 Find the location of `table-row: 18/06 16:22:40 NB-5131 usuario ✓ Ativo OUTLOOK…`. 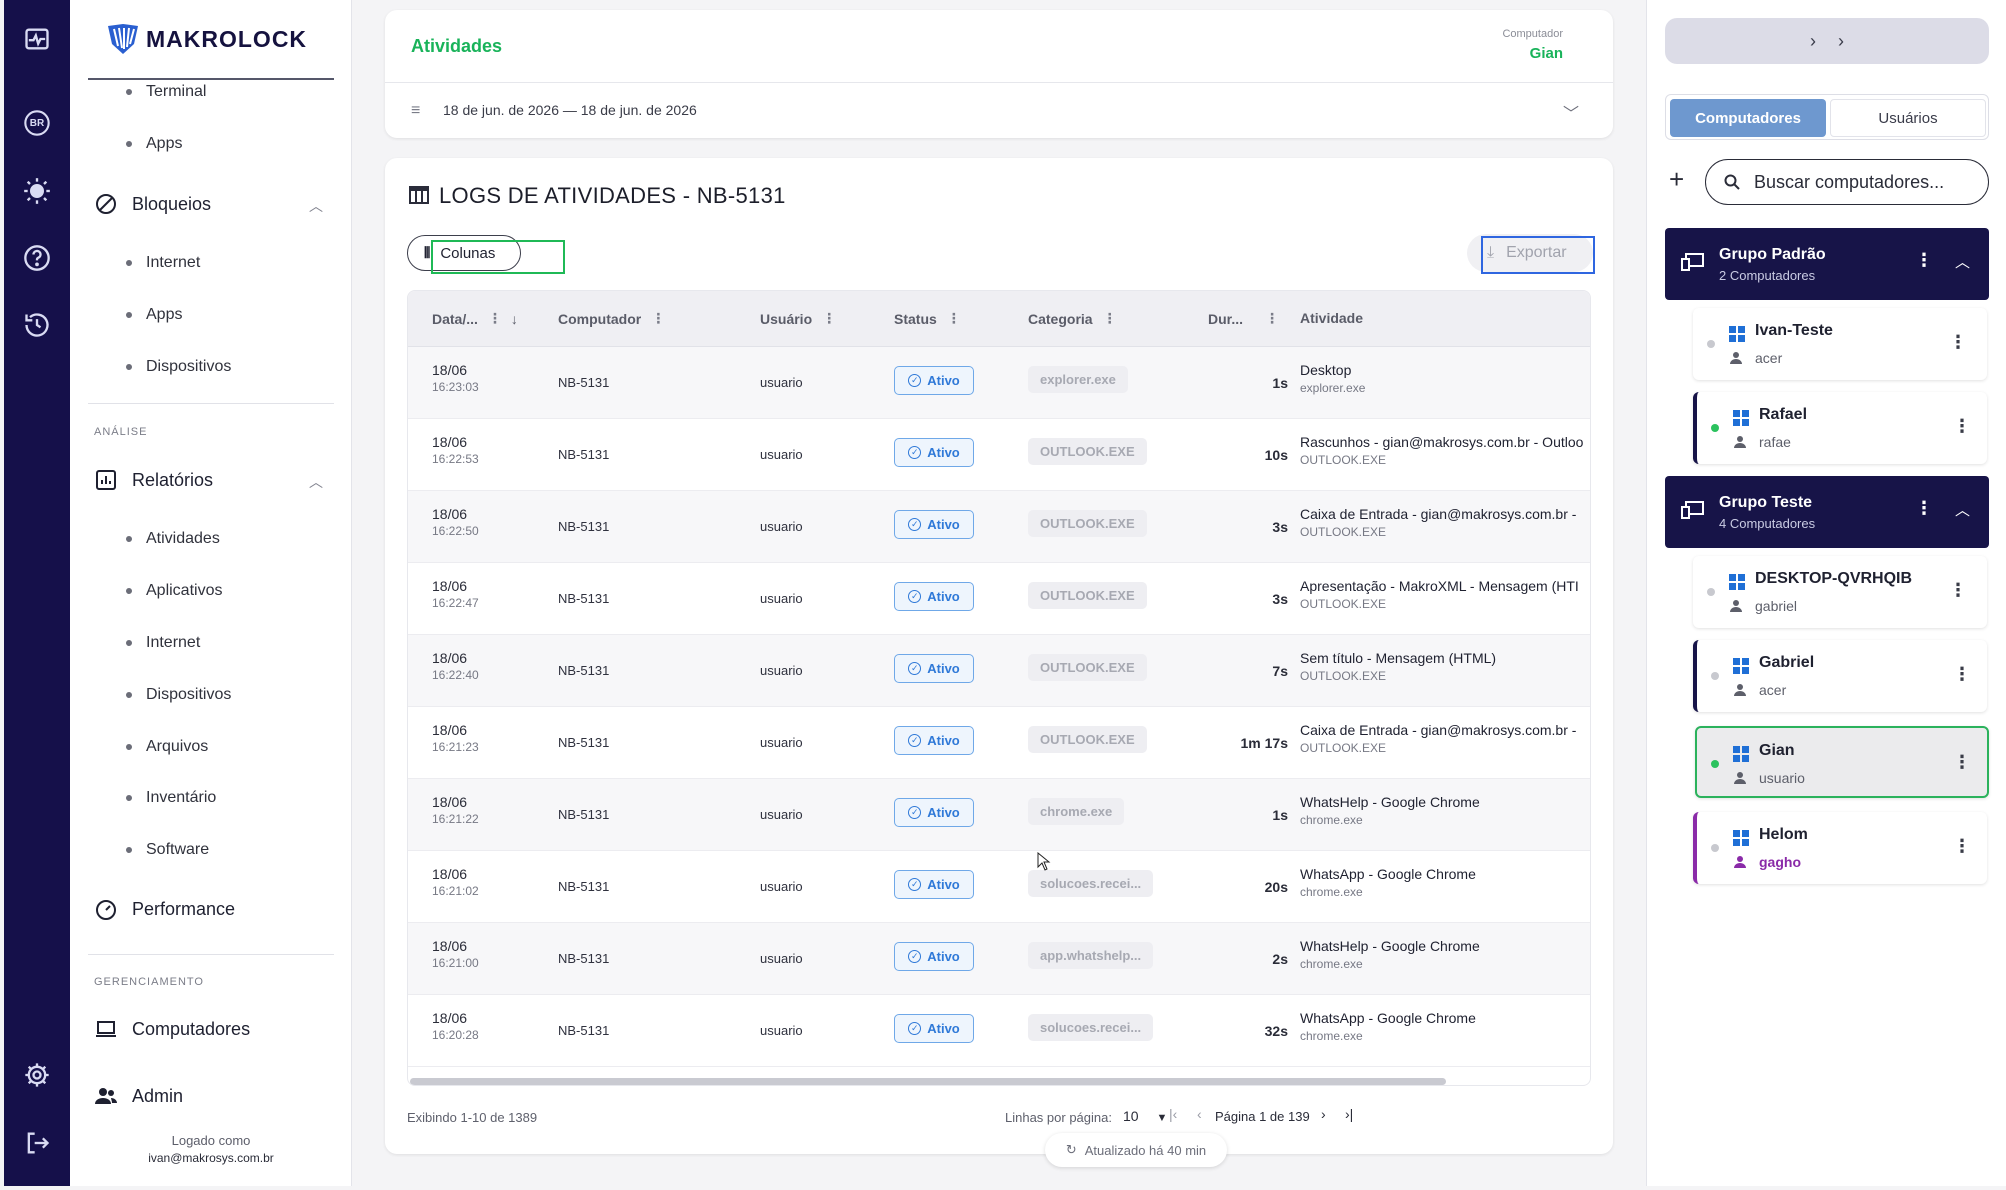

table-row: 18/06 16:22:40 NB-5131 usuario ✓ Ativo OUTLOOK… is located at coordinates (999, 671).